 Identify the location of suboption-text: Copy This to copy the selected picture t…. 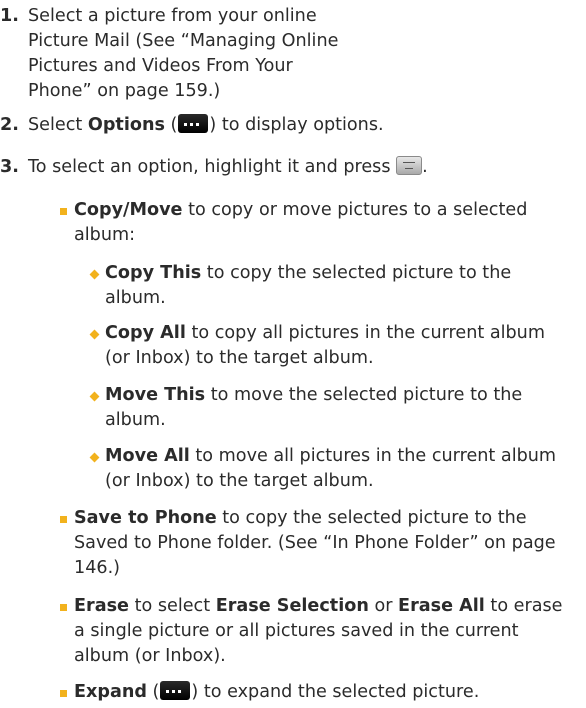
(308, 285).